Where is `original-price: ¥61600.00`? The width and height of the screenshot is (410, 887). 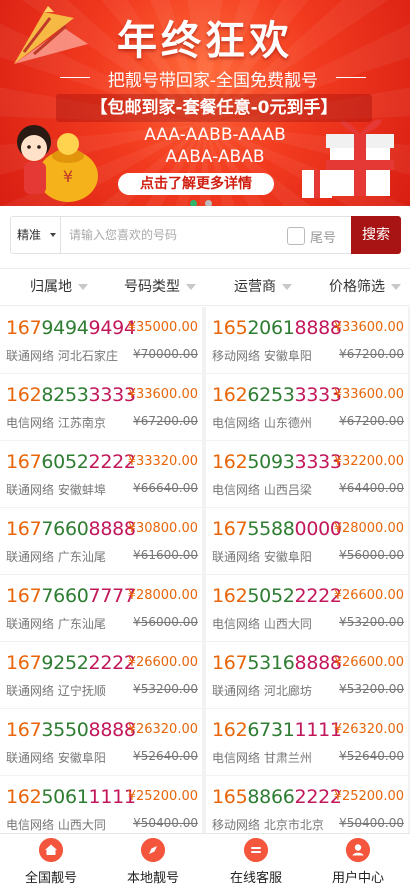 original-price: ¥61600.00 is located at coordinates (165, 555).